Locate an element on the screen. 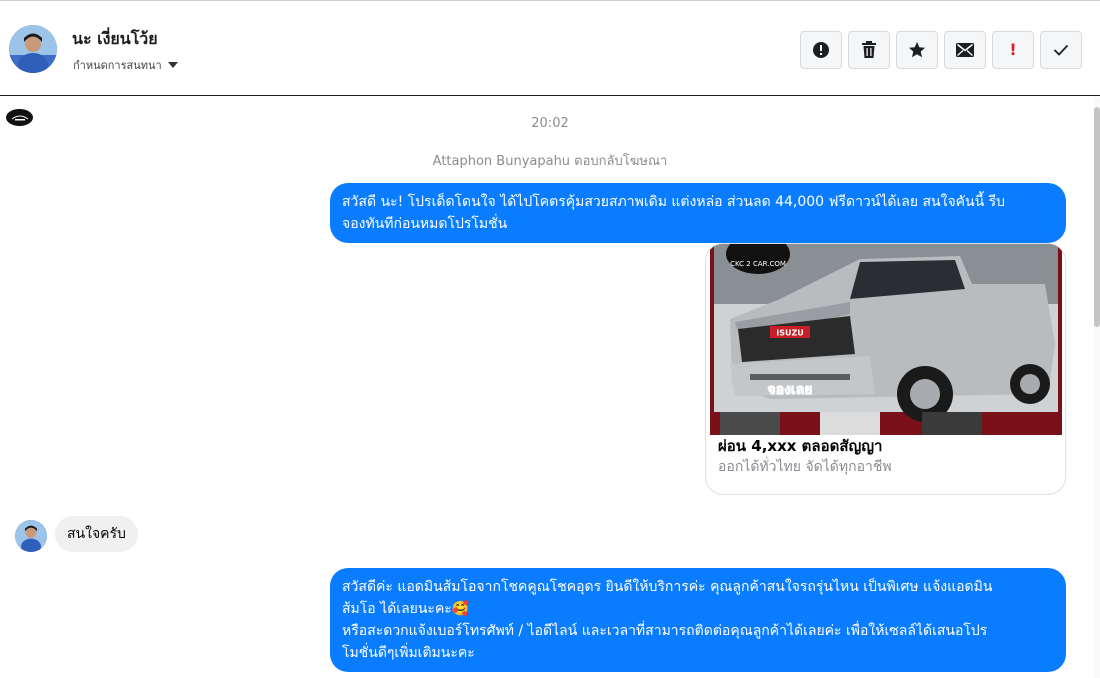  envelope-icon is located at coordinates (965, 50).